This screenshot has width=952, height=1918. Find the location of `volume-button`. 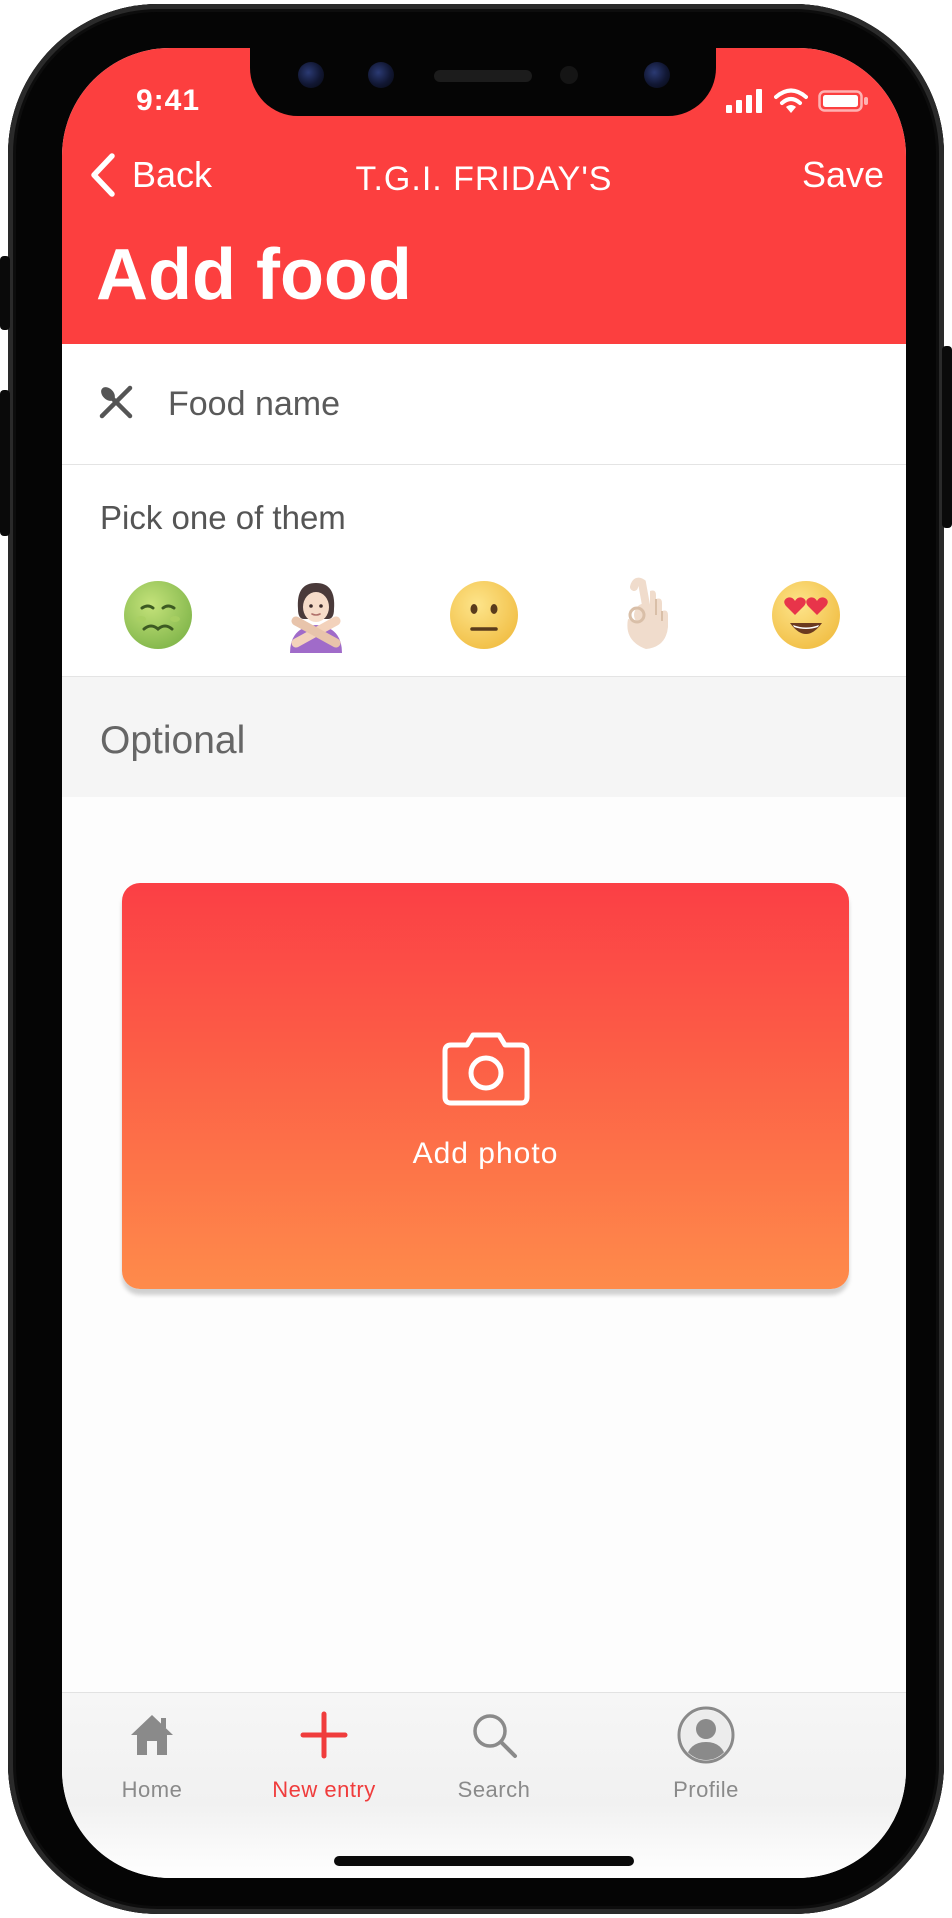

volume-button is located at coordinates (5, 463).